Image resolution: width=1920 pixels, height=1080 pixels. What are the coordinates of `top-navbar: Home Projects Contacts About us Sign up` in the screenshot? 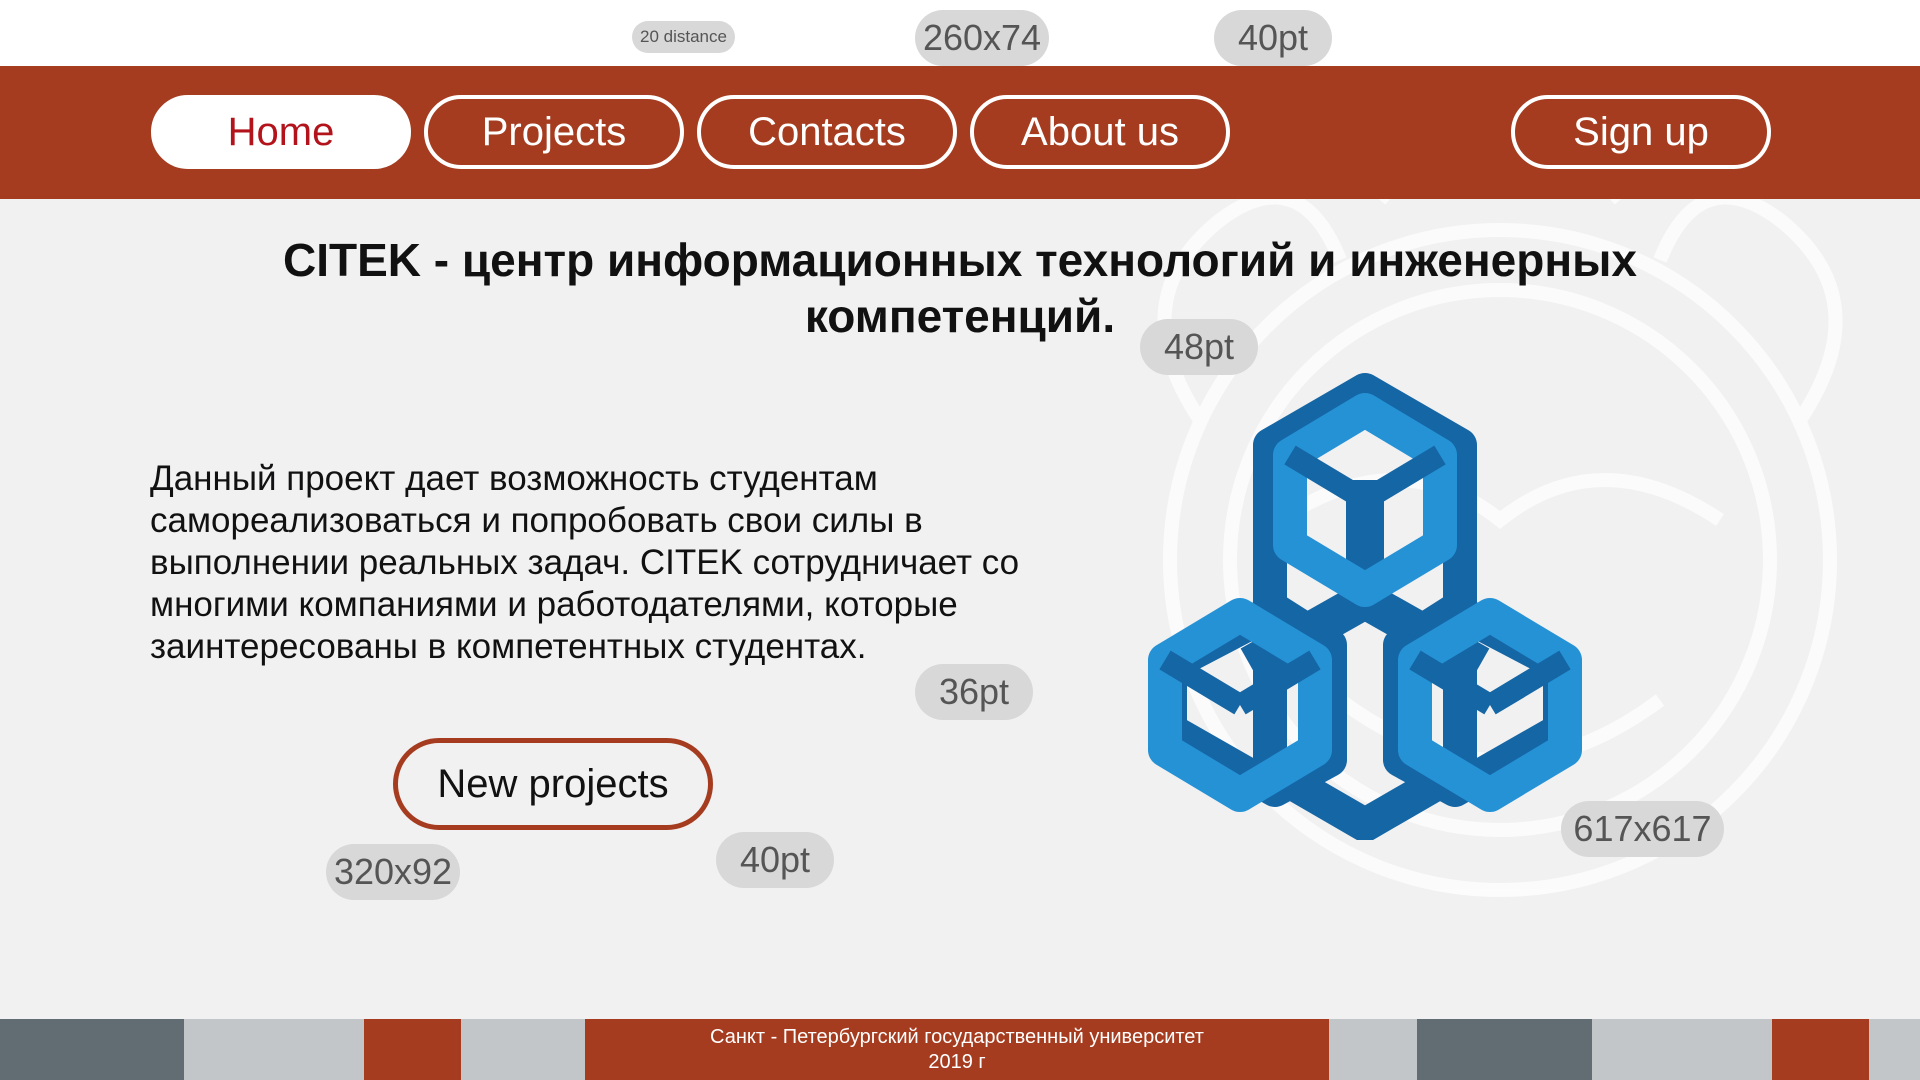 It's located at (960, 132).